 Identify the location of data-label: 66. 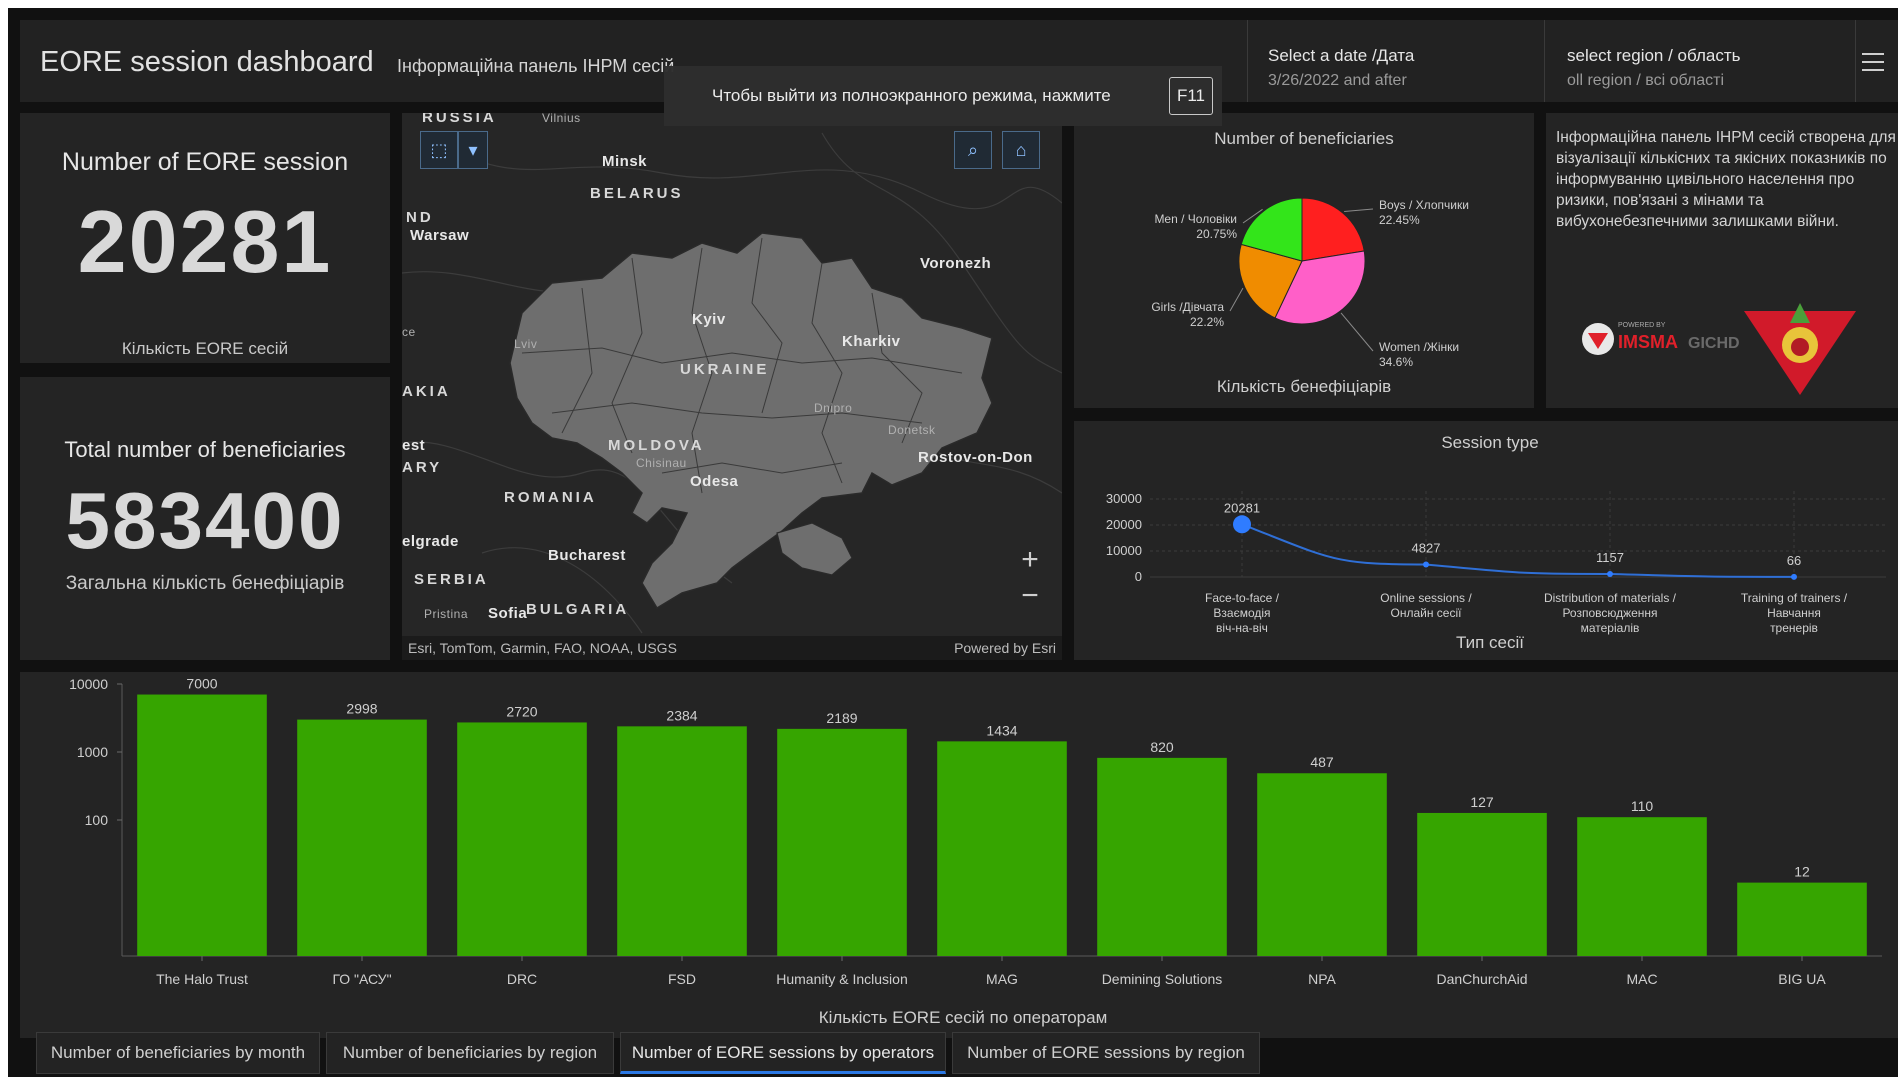
(1794, 560).